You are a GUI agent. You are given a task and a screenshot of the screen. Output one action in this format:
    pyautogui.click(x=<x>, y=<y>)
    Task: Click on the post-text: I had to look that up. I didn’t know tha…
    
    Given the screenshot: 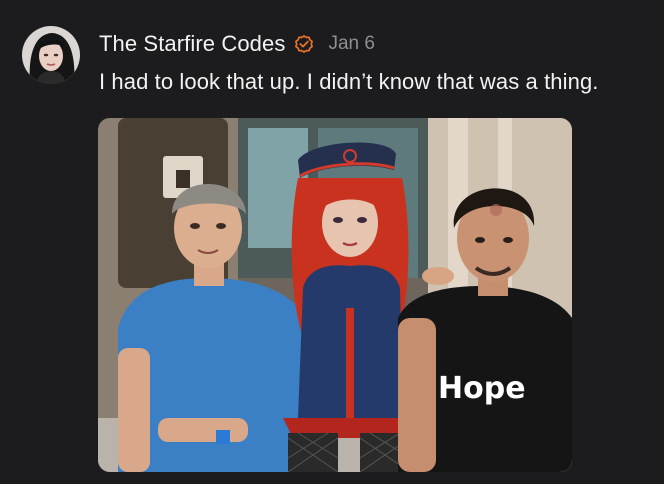 What is the action you would take?
    pyautogui.click(x=349, y=81)
    